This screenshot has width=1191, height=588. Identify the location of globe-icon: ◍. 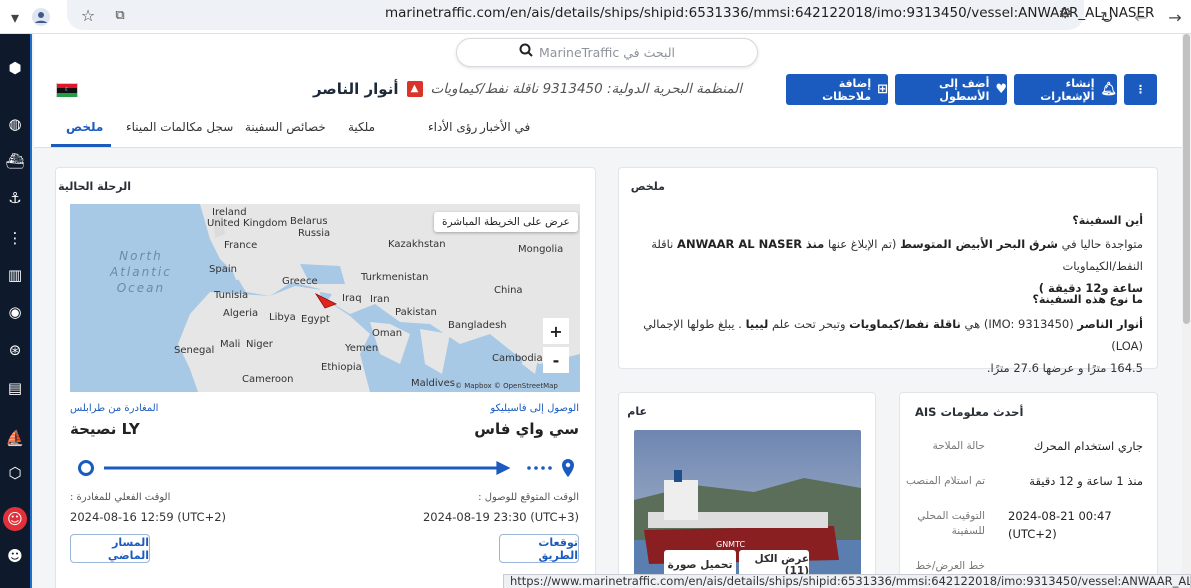
(15, 124).